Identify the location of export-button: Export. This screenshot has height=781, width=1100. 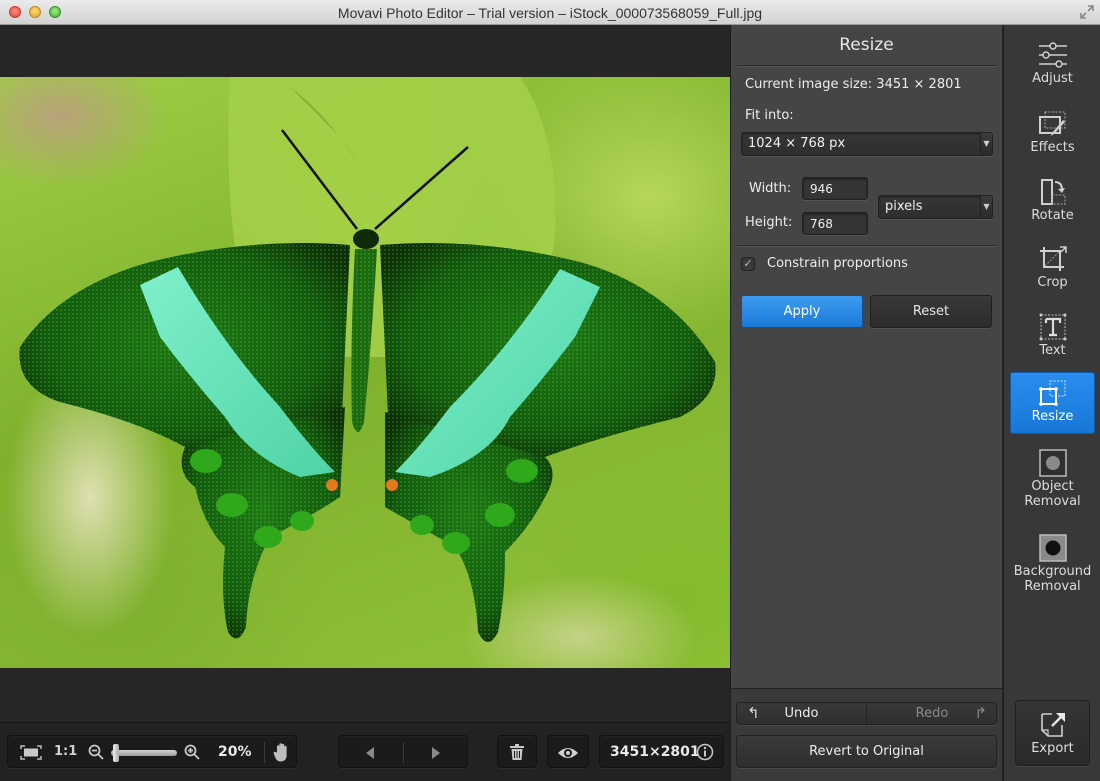
(1052, 733).